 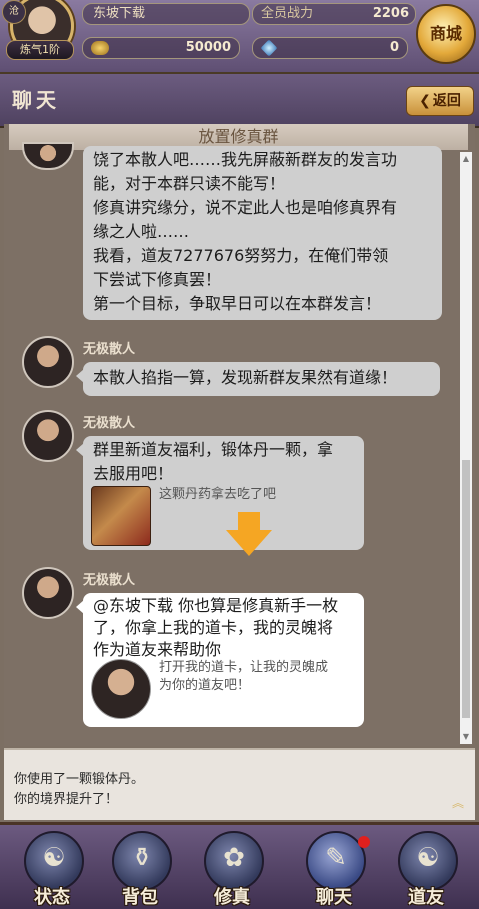 What do you see at coordinates (466, 737) in the screenshot?
I see `scroll-down-icon: ▼` at bounding box center [466, 737].